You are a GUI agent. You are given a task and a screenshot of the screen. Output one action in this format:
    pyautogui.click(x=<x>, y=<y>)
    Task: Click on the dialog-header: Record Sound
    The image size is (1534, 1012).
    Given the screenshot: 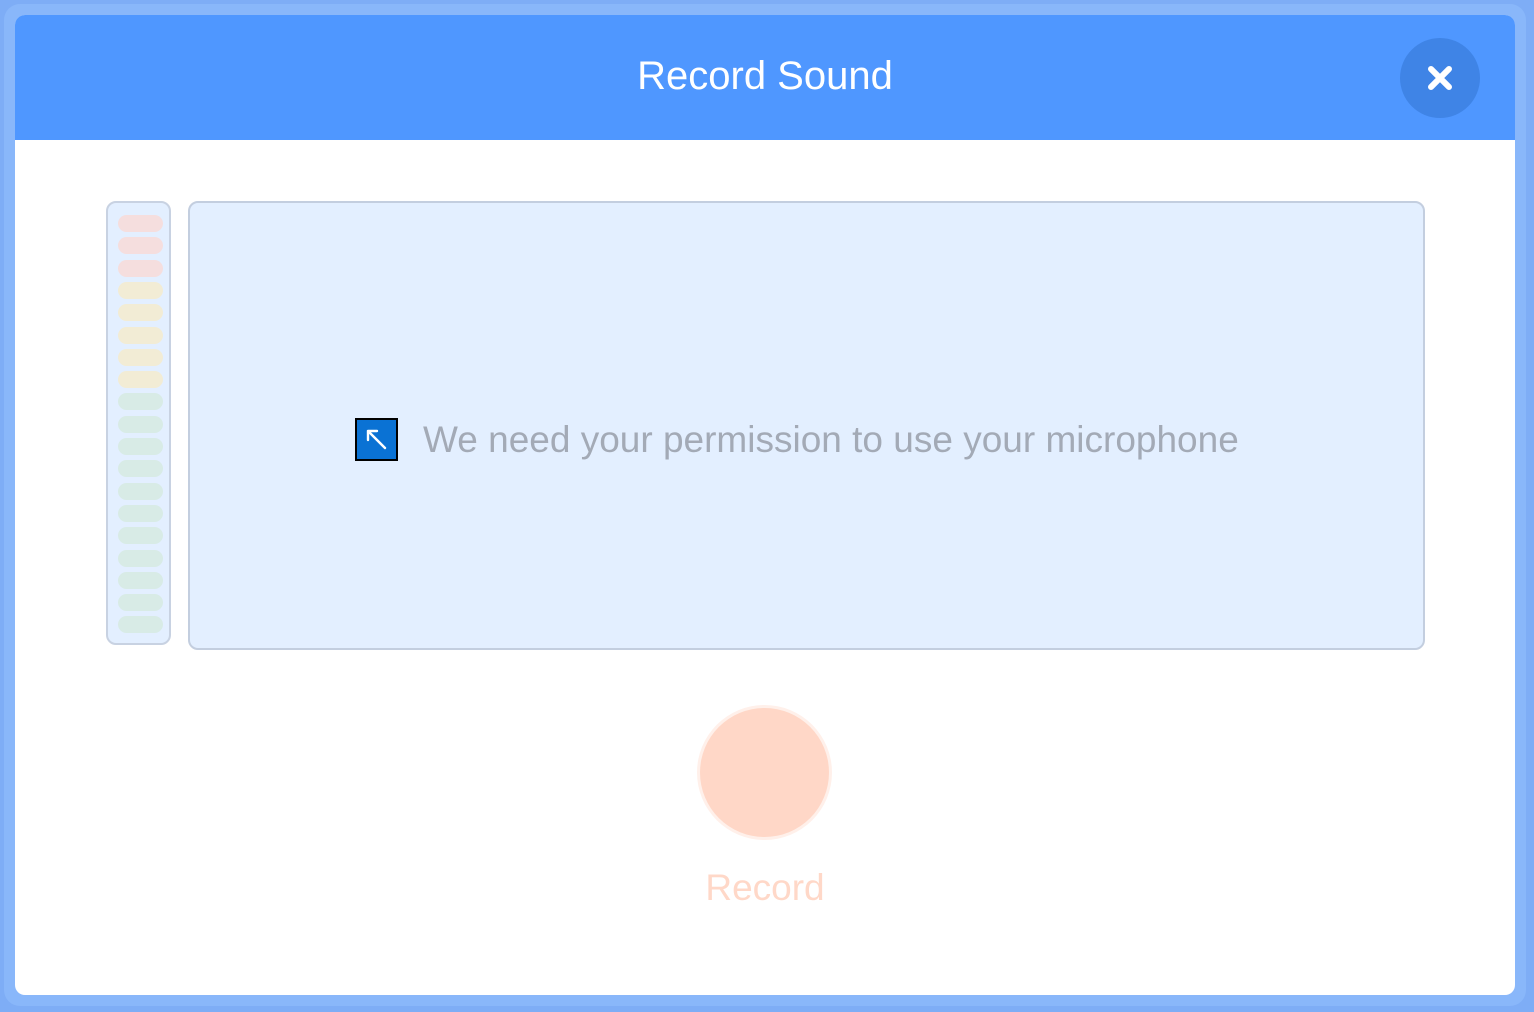 What is the action you would take?
    pyautogui.click(x=765, y=77)
    